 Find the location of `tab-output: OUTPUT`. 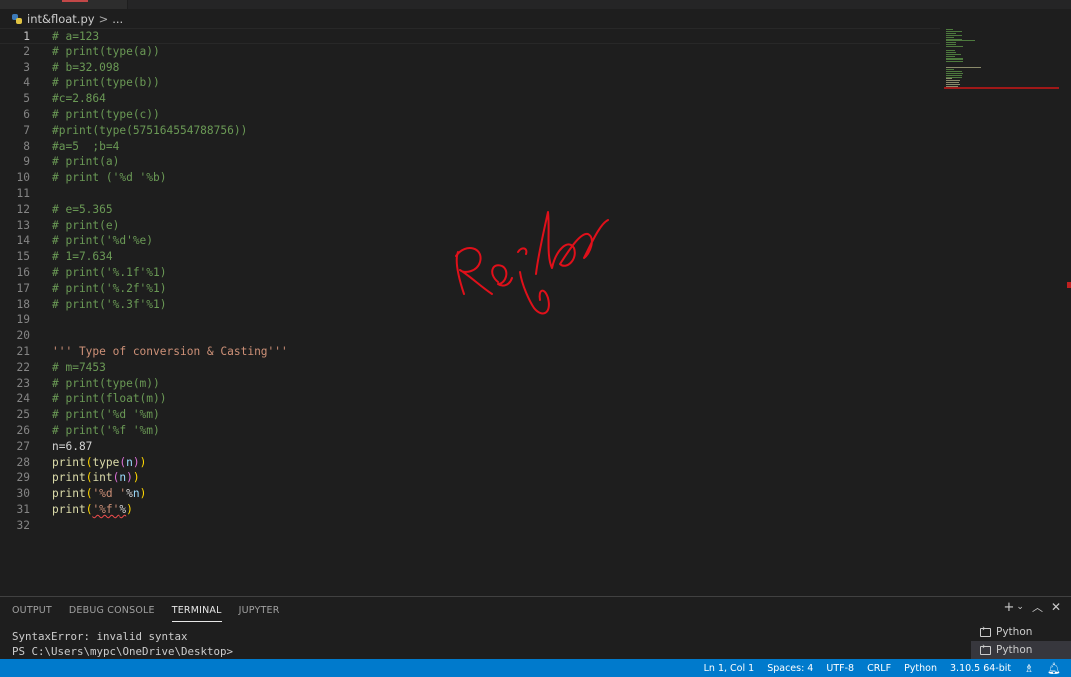

tab-output: OUTPUT is located at coordinates (32, 610).